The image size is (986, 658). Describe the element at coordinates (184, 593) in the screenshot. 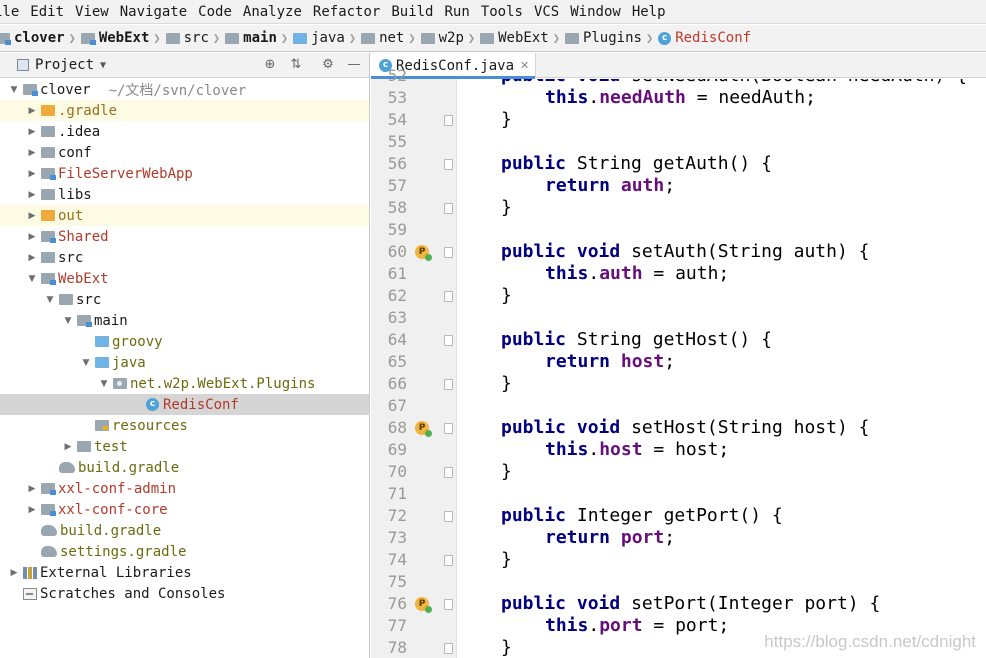

I see `tree-item: Scratches and Consoles` at that location.